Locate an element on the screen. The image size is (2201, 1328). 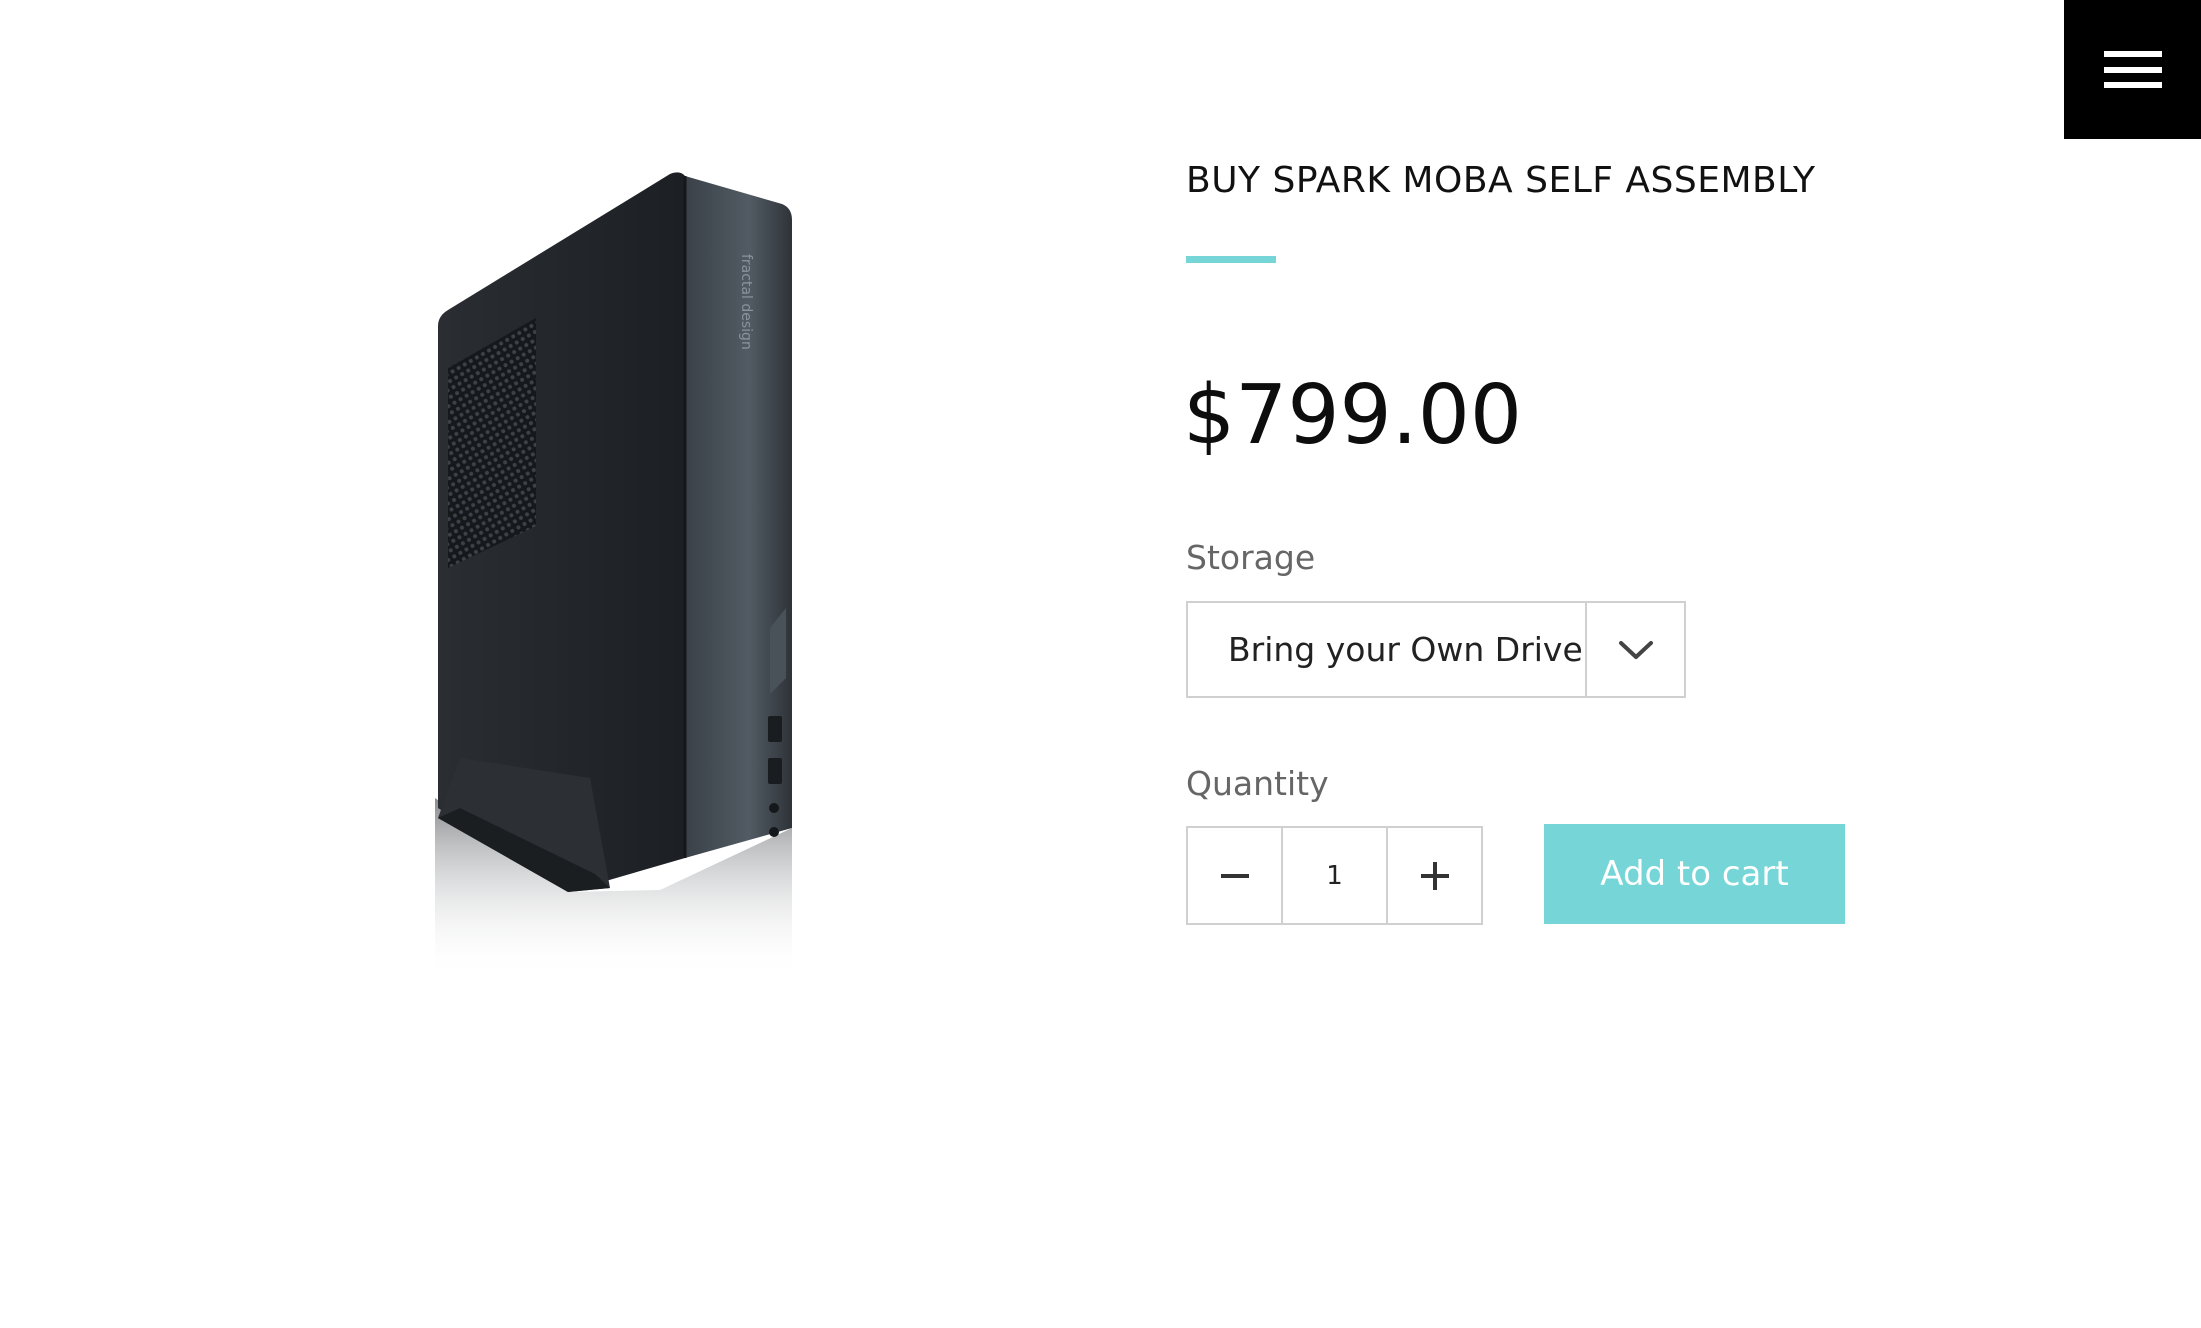
add-to-cart-button: Add to cart is located at coordinates (1694, 874).